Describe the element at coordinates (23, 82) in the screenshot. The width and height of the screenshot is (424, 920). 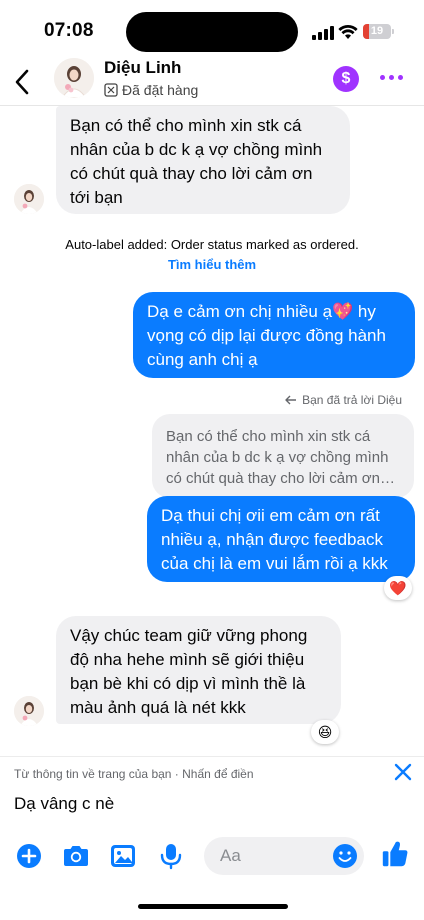
I see `back-icon` at that location.